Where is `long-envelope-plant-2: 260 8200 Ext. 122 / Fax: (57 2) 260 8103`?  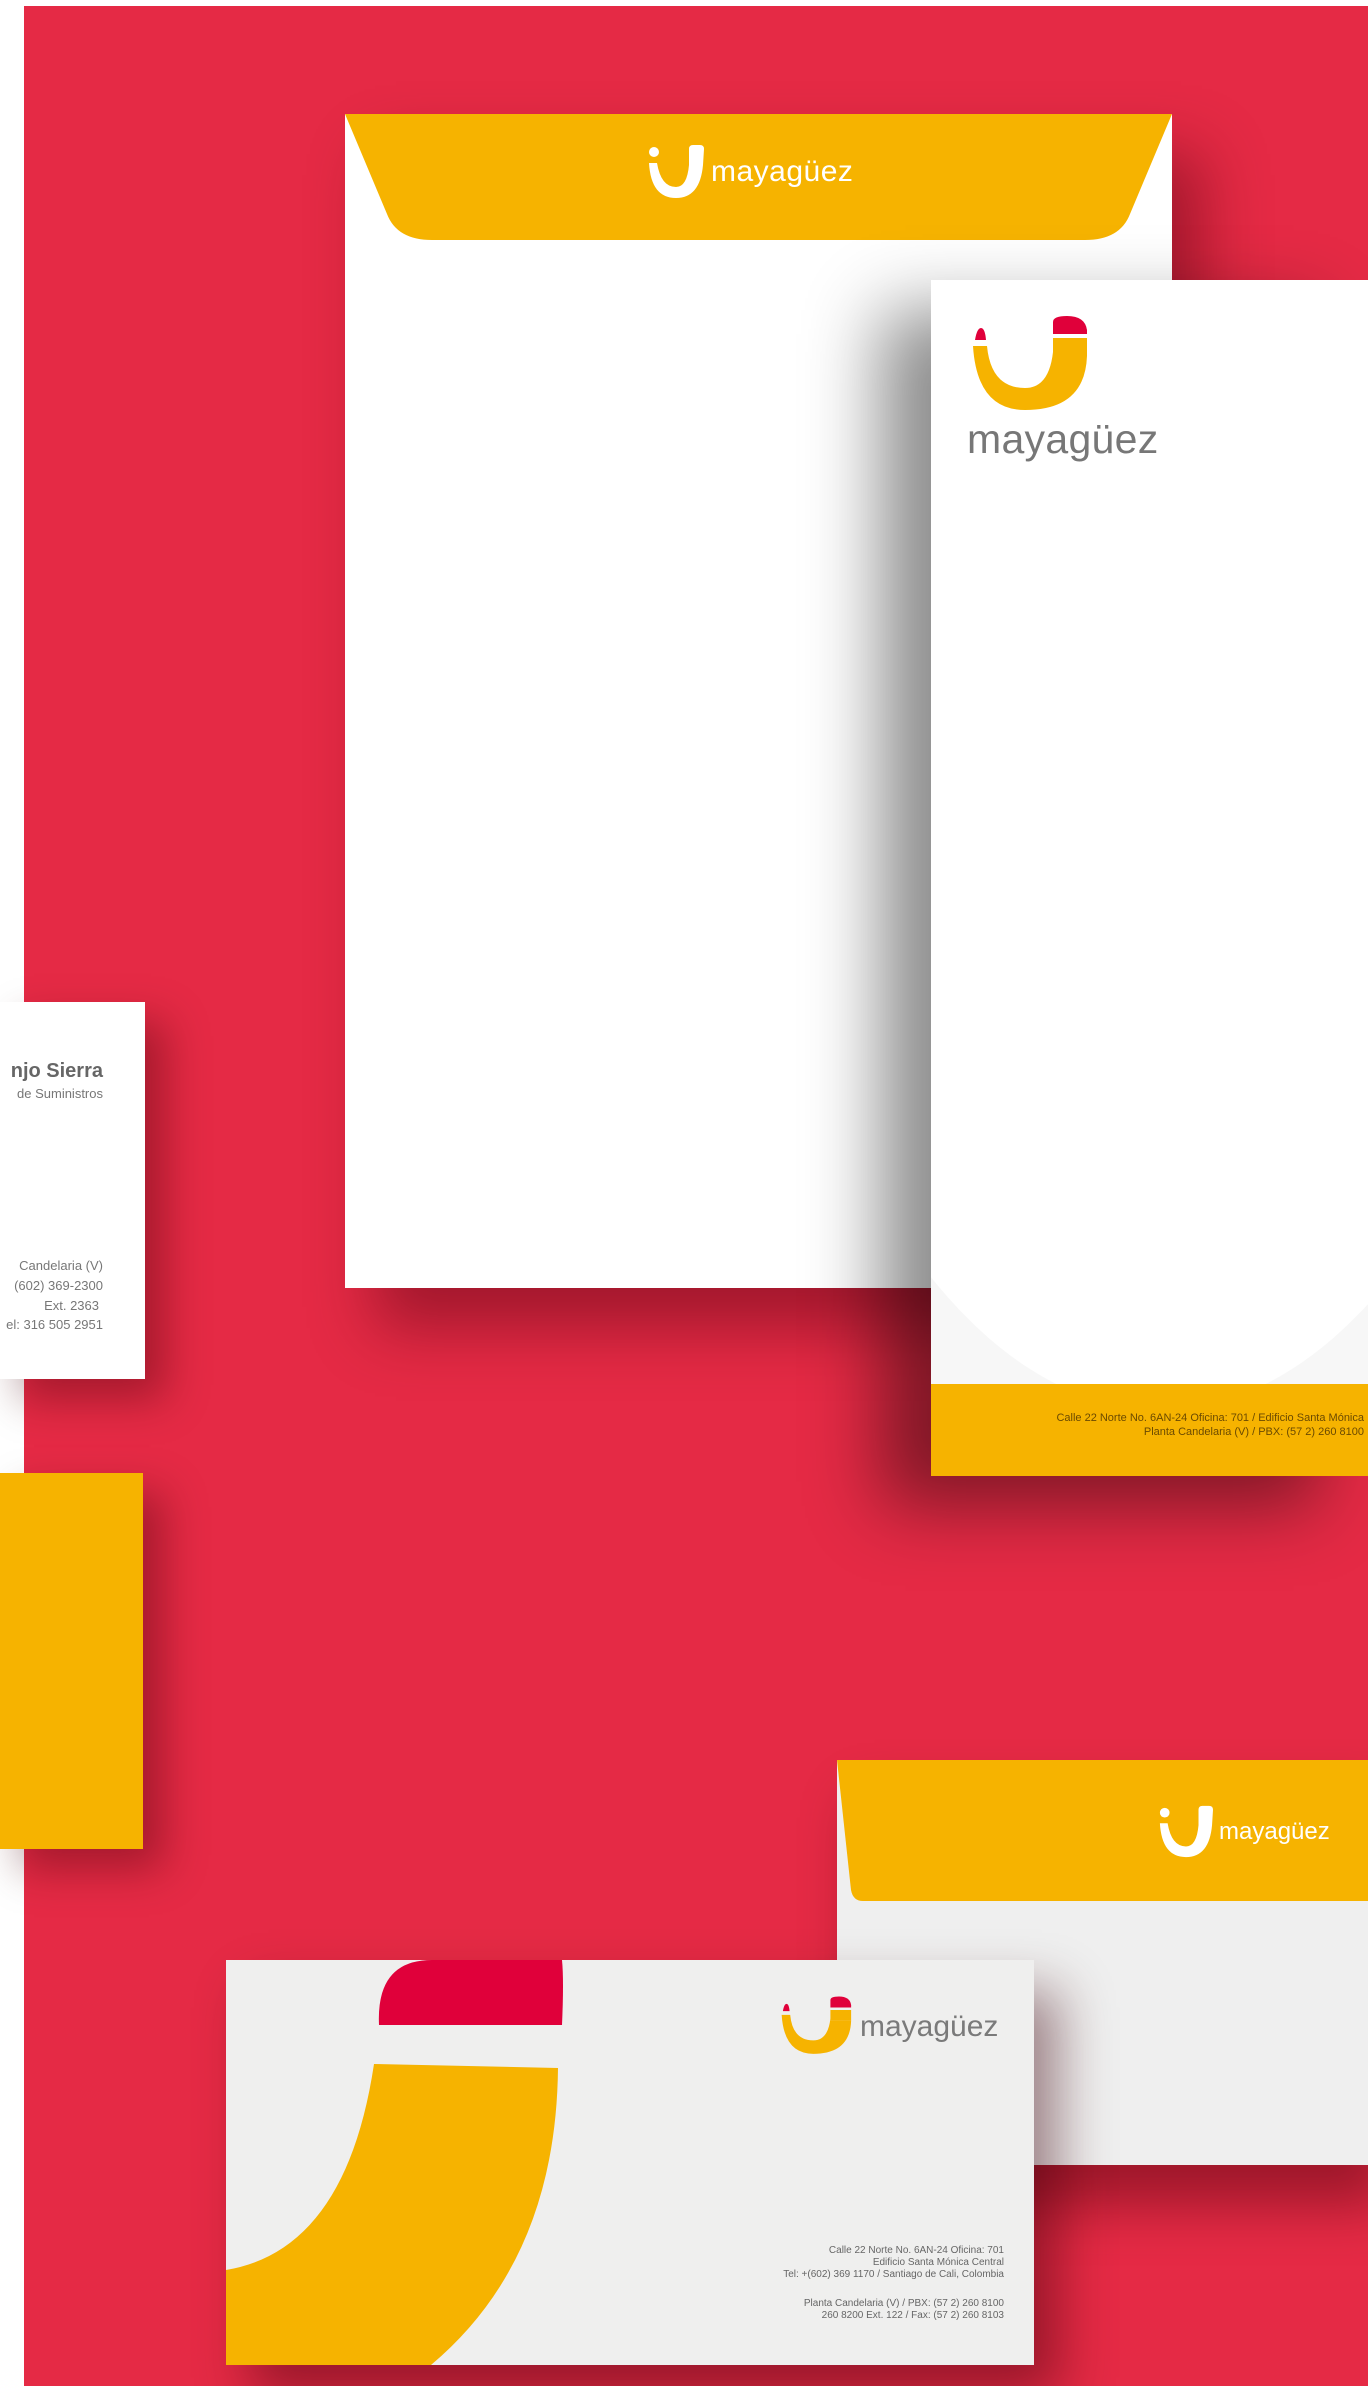 long-envelope-plant-2: 260 8200 Ext. 122 / Fax: (57 2) 260 8103 is located at coordinates (912, 2315).